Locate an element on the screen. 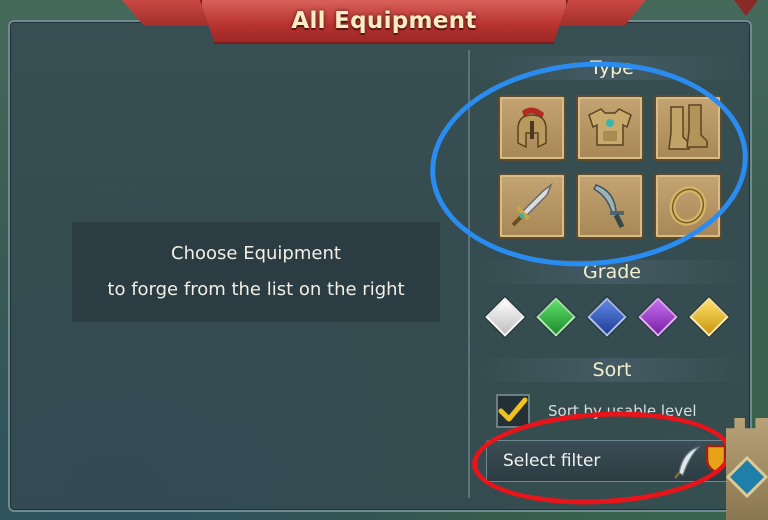  grade-purple-button is located at coordinates (658, 317).